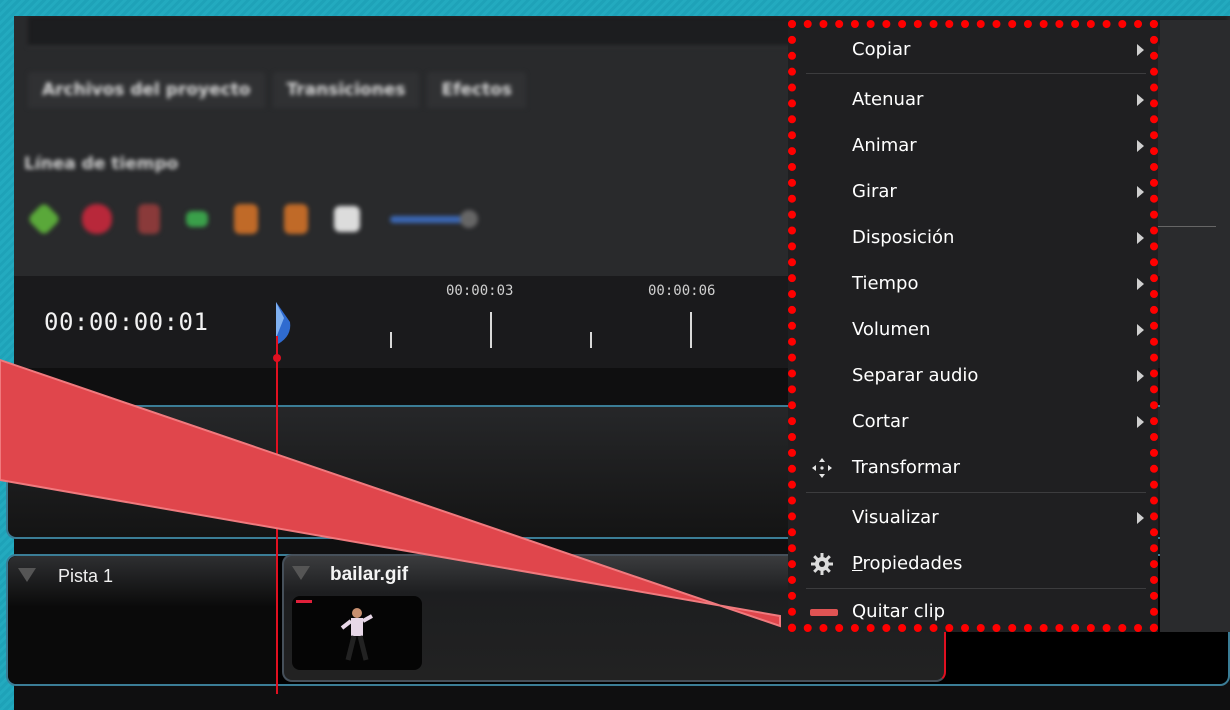 This screenshot has height=710, width=1230. Describe the element at coordinates (246, 219) in the screenshot. I see `previous-marker-icon` at that location.